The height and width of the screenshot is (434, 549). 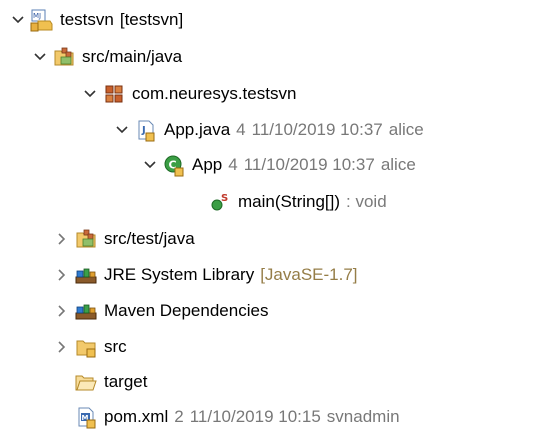 What do you see at coordinates (255, 416) in the screenshot?
I see `svn-date: 11/10/2019 10:15` at bounding box center [255, 416].